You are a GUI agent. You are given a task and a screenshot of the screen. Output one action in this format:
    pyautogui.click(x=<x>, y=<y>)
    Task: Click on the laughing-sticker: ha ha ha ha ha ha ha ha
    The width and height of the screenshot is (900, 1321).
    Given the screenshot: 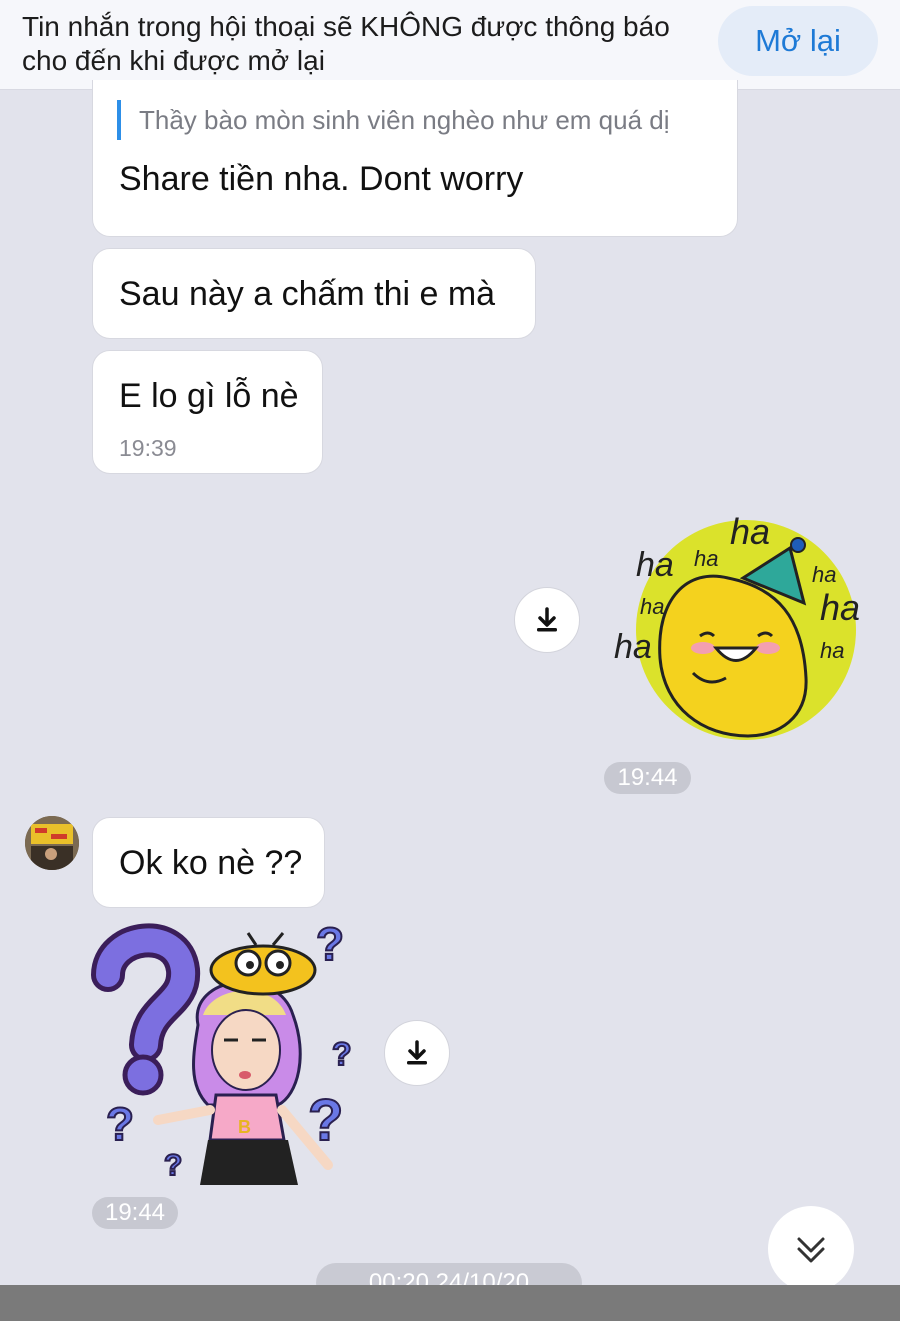 What is the action you would take?
    pyautogui.click(x=738, y=625)
    